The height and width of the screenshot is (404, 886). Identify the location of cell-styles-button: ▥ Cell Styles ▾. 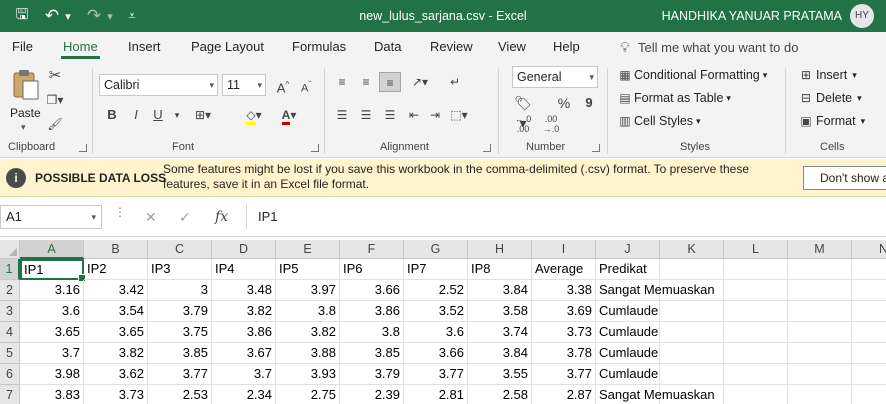
(658, 121).